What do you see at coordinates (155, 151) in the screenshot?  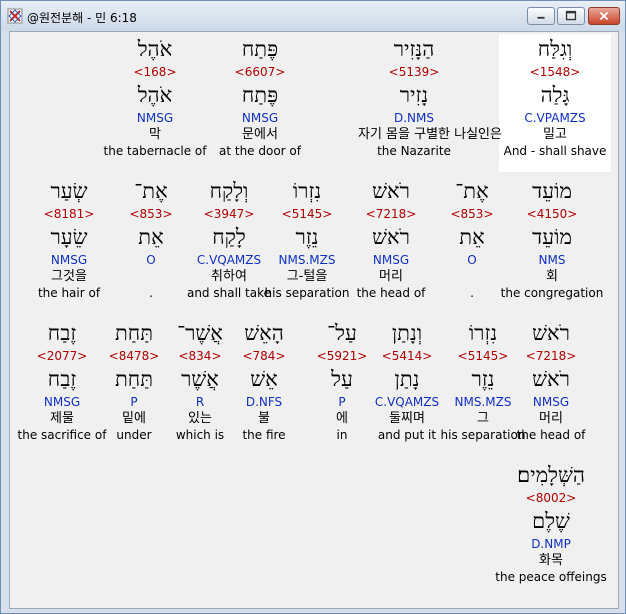 I see `english-gloss: the tabernacle of` at bounding box center [155, 151].